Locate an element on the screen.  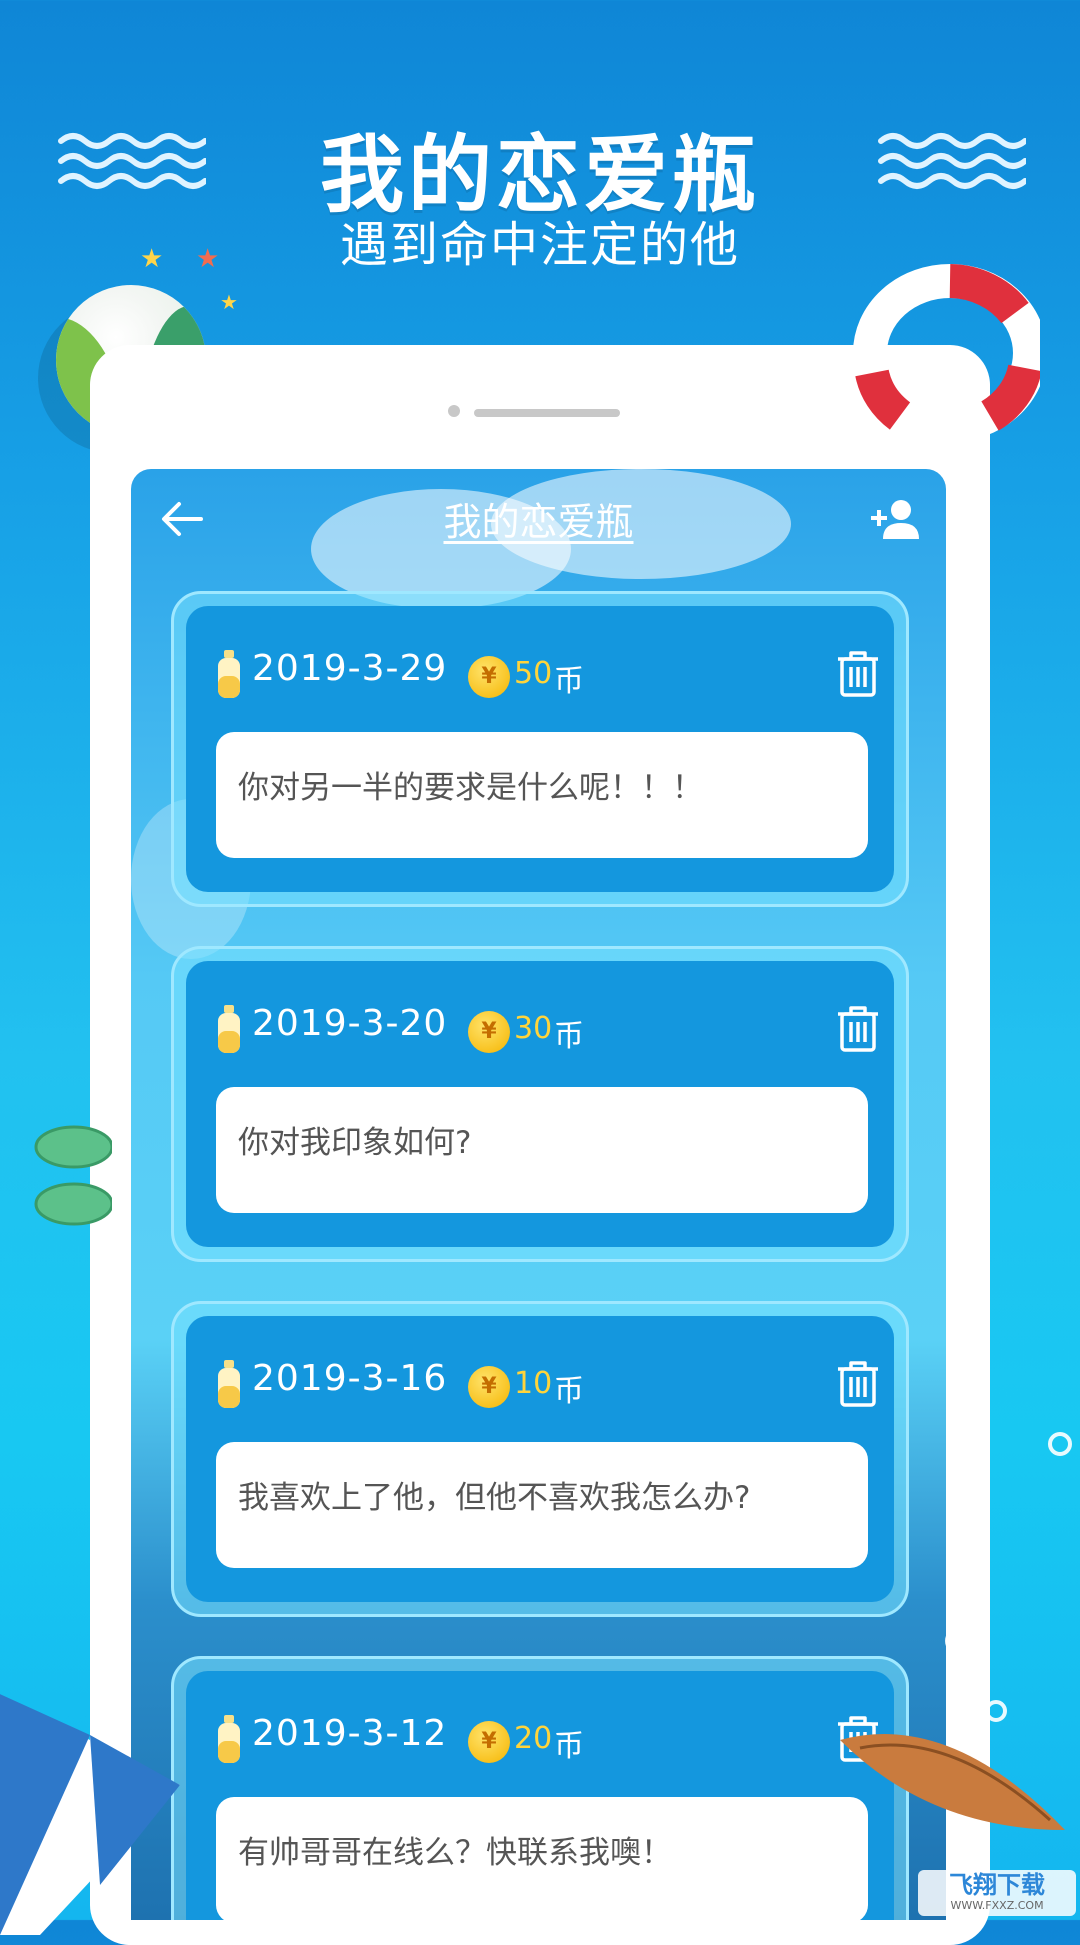
bottle-card: 2019-3-12 ¥ 20 币 有帅哥哥在线么？快联系我噢！ is located at coordinates (540, 1788).